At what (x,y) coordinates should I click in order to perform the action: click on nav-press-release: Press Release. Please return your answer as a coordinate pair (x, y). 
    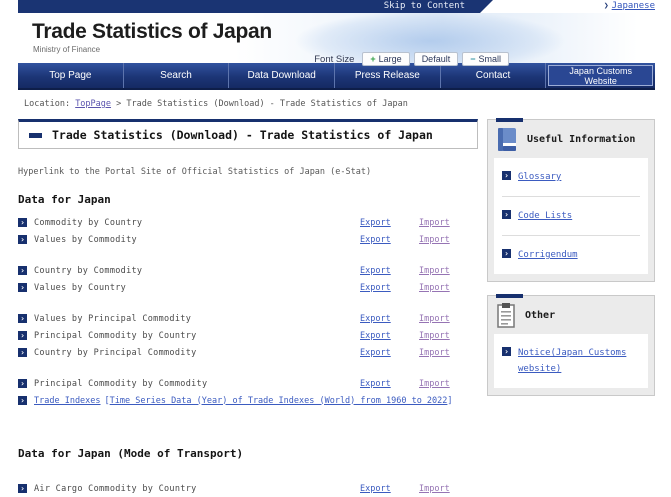
    Looking at the image, I should click on (387, 75).